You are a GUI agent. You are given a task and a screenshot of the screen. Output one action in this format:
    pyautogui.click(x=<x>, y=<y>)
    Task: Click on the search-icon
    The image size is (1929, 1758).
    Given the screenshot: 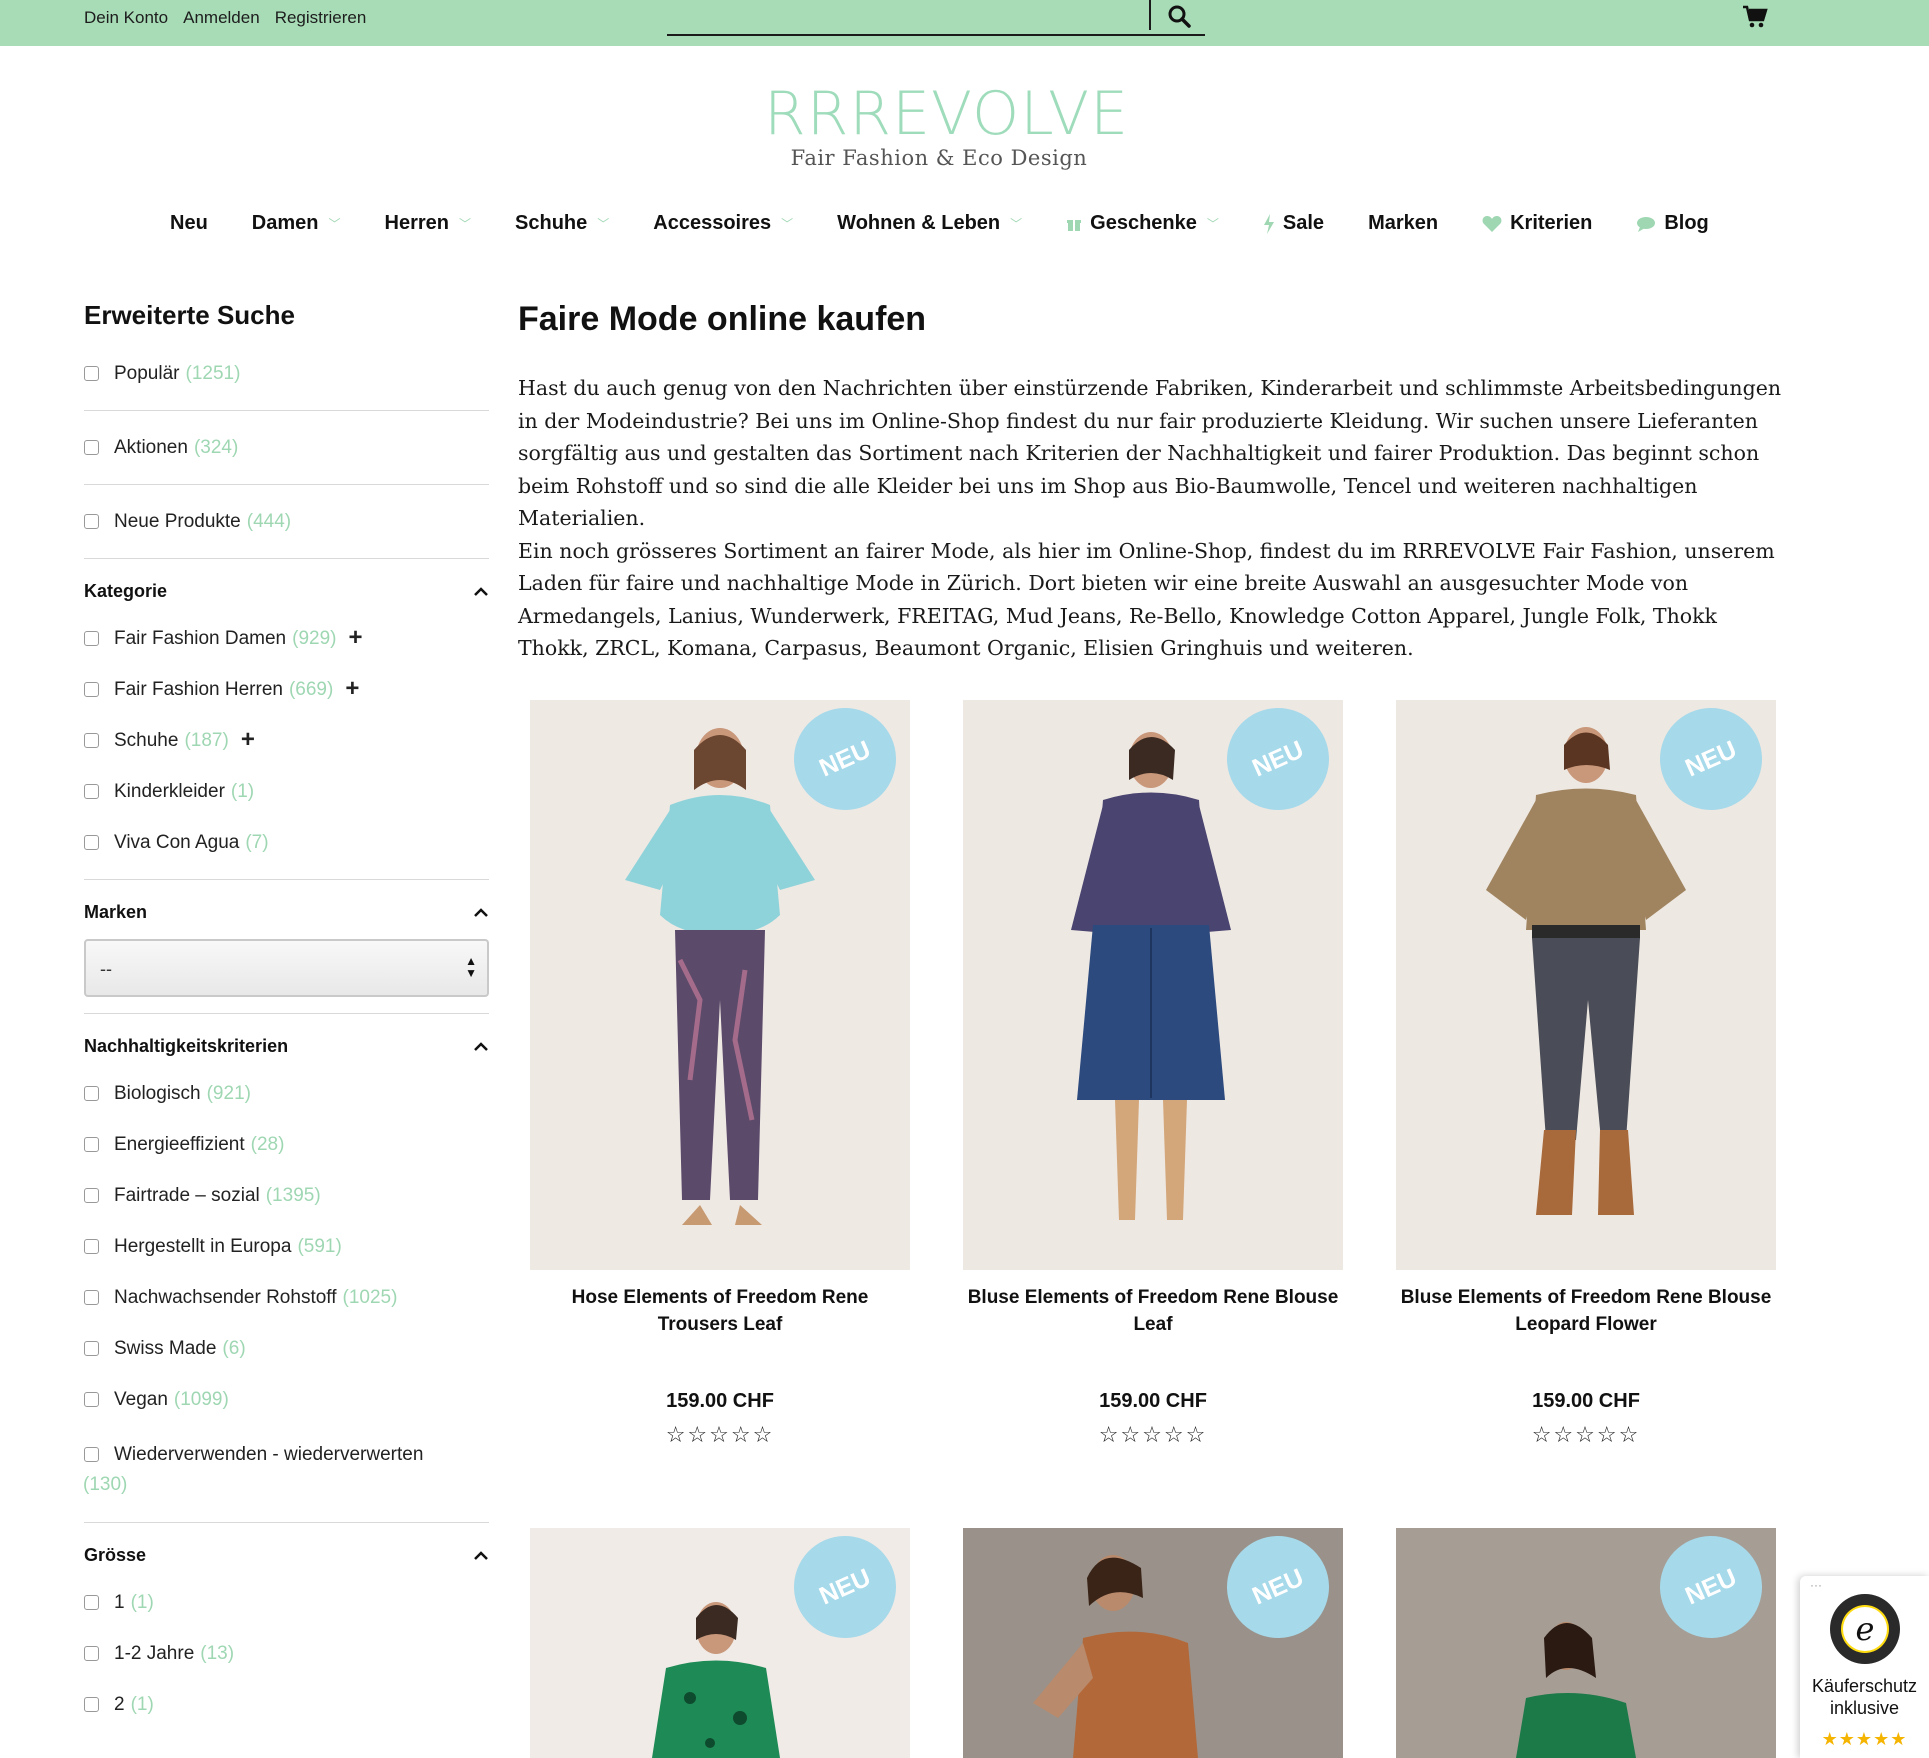 What is the action you would take?
    pyautogui.click(x=1180, y=17)
    